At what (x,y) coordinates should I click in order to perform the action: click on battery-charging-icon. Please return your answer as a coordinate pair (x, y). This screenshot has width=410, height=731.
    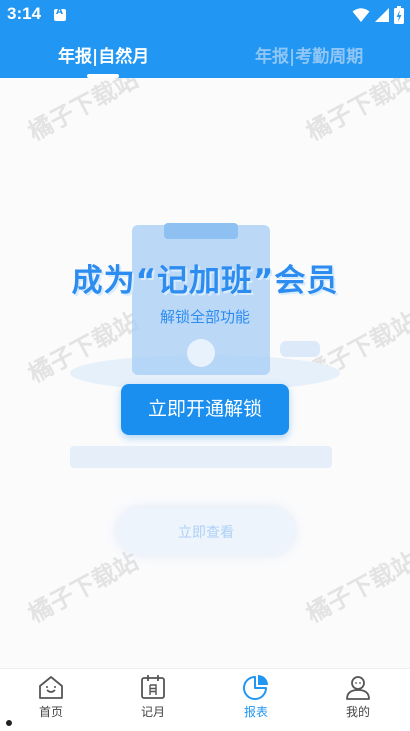
    Looking at the image, I should click on (399, 15).